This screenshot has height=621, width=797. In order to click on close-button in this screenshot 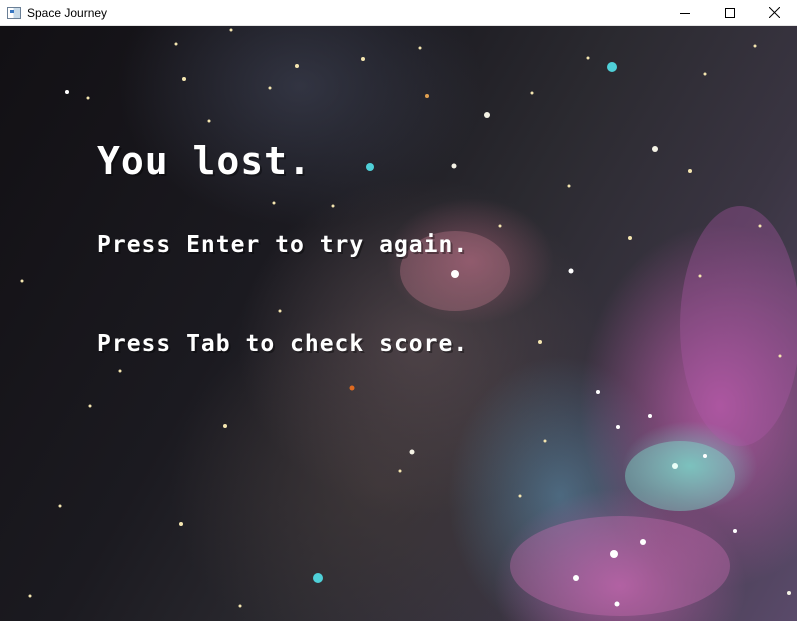, I will do `click(774, 12)`.